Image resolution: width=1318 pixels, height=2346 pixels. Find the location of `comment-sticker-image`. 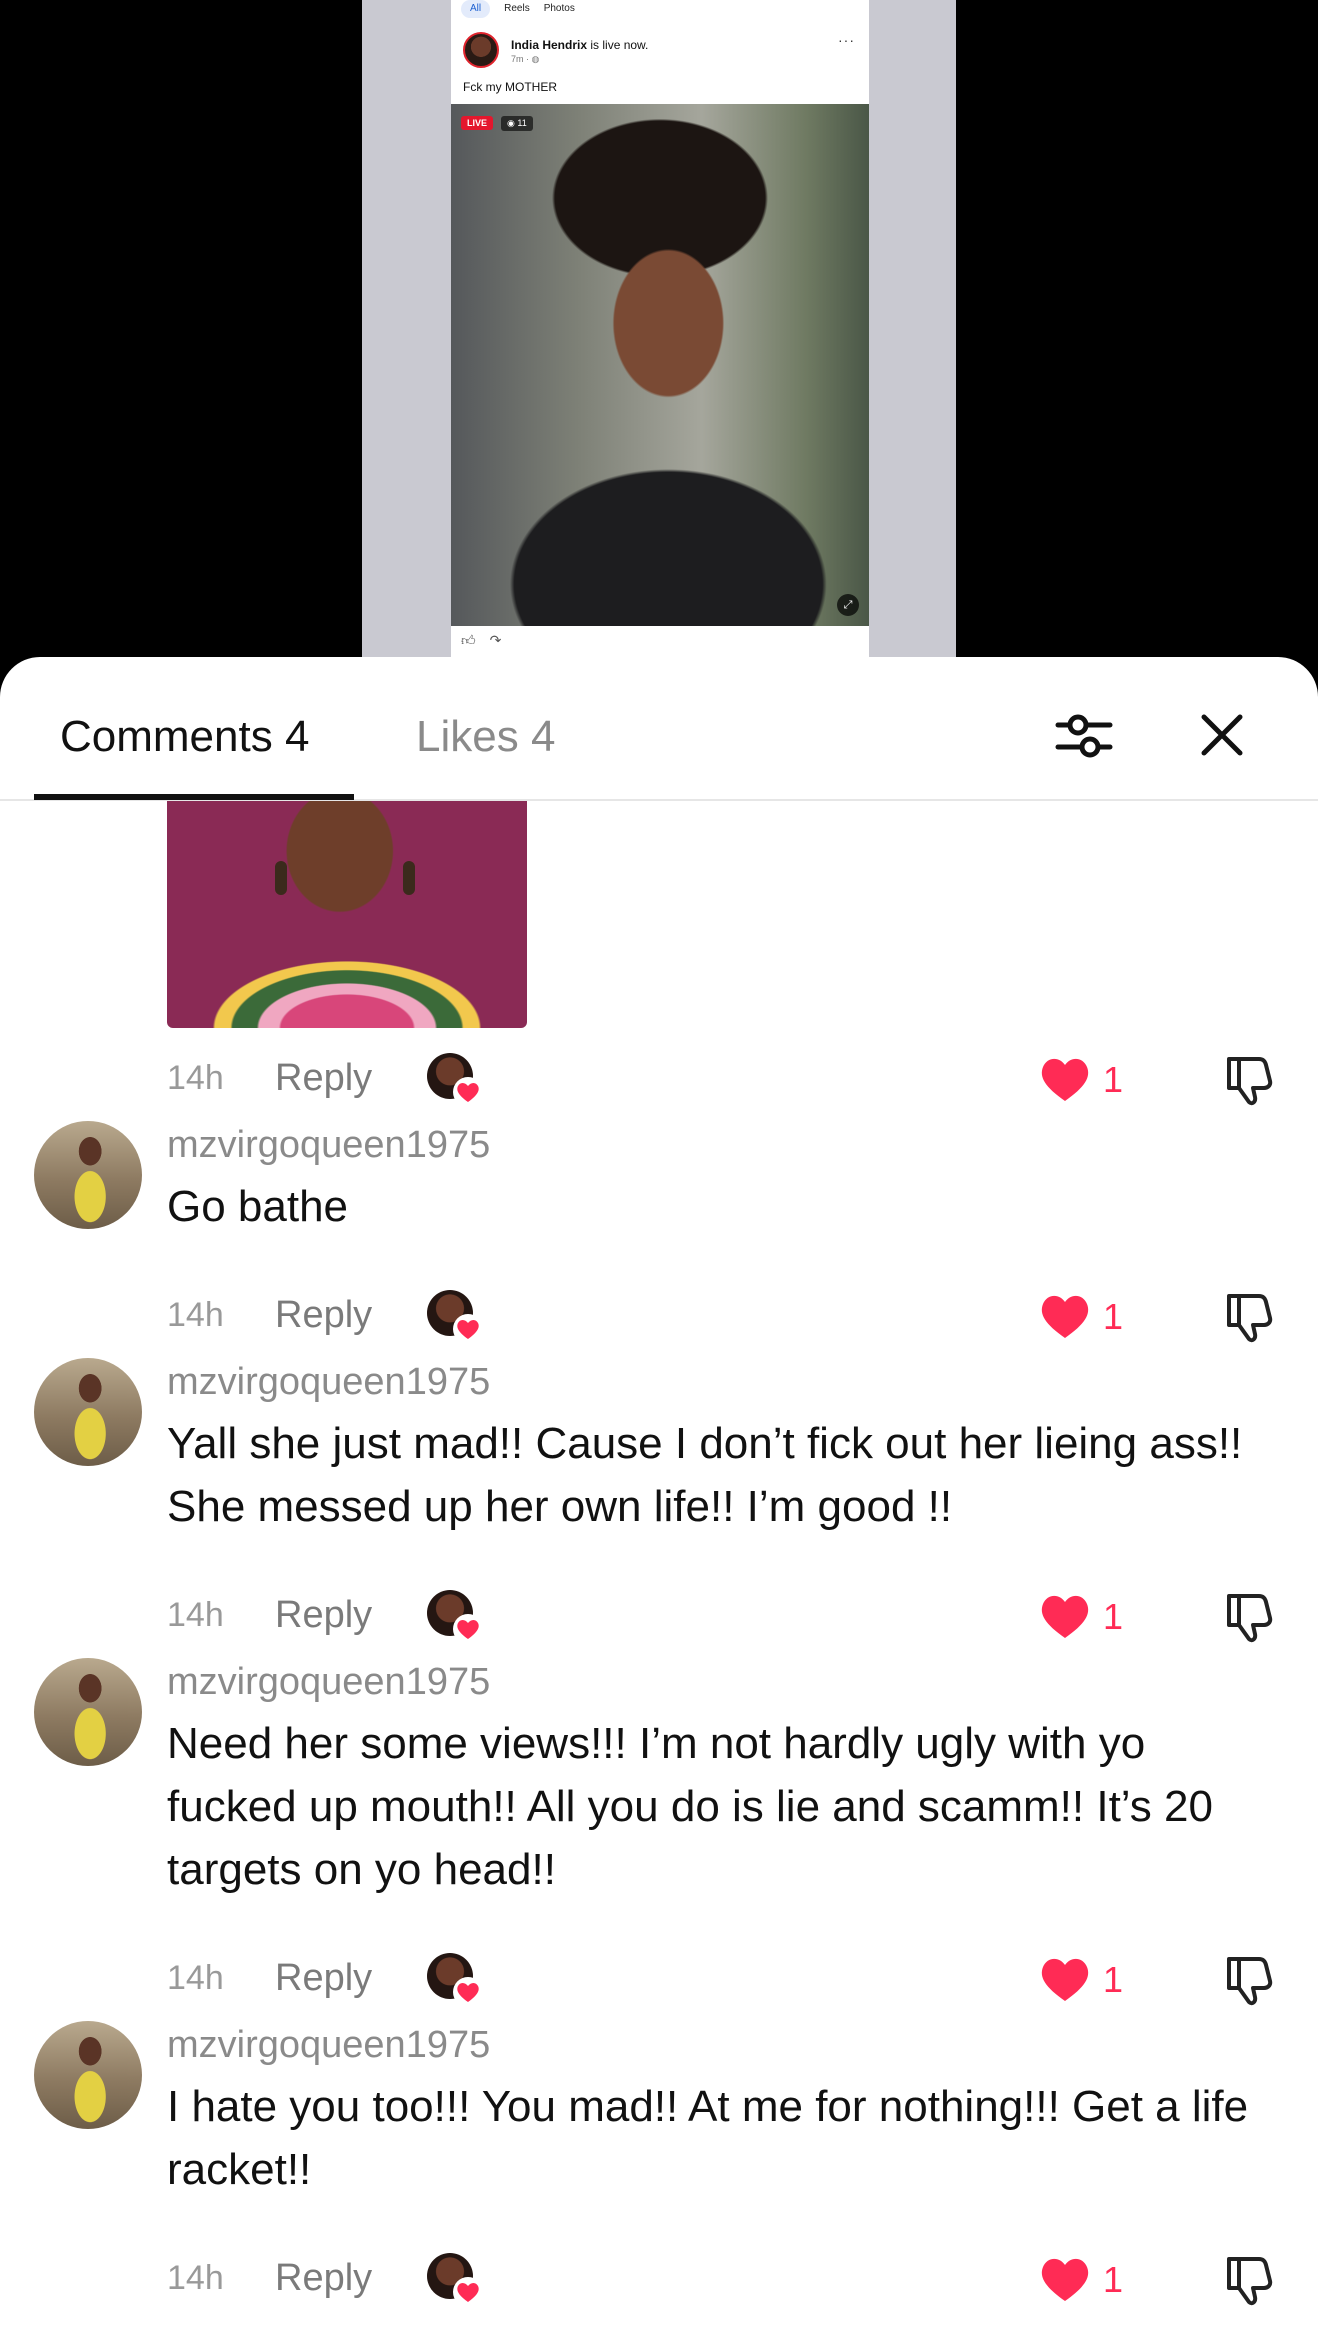

comment-sticker-image is located at coordinates (347, 914).